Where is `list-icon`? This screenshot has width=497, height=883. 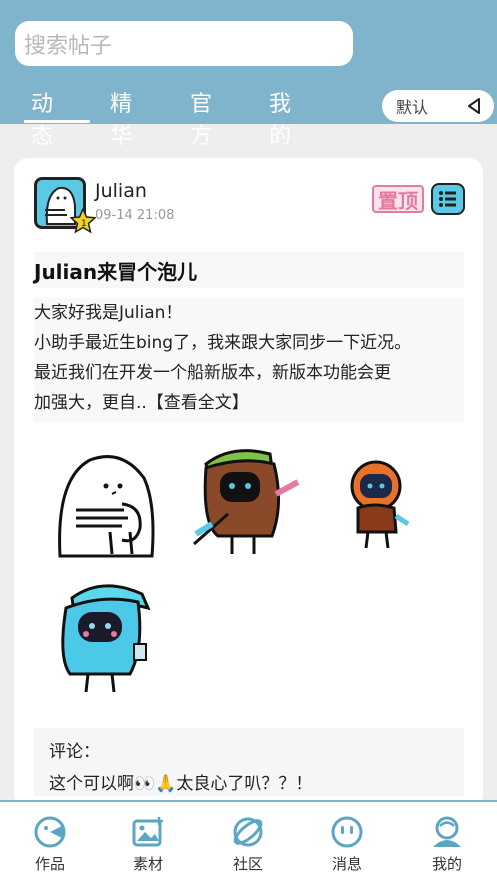
list-icon is located at coordinates (447, 199).